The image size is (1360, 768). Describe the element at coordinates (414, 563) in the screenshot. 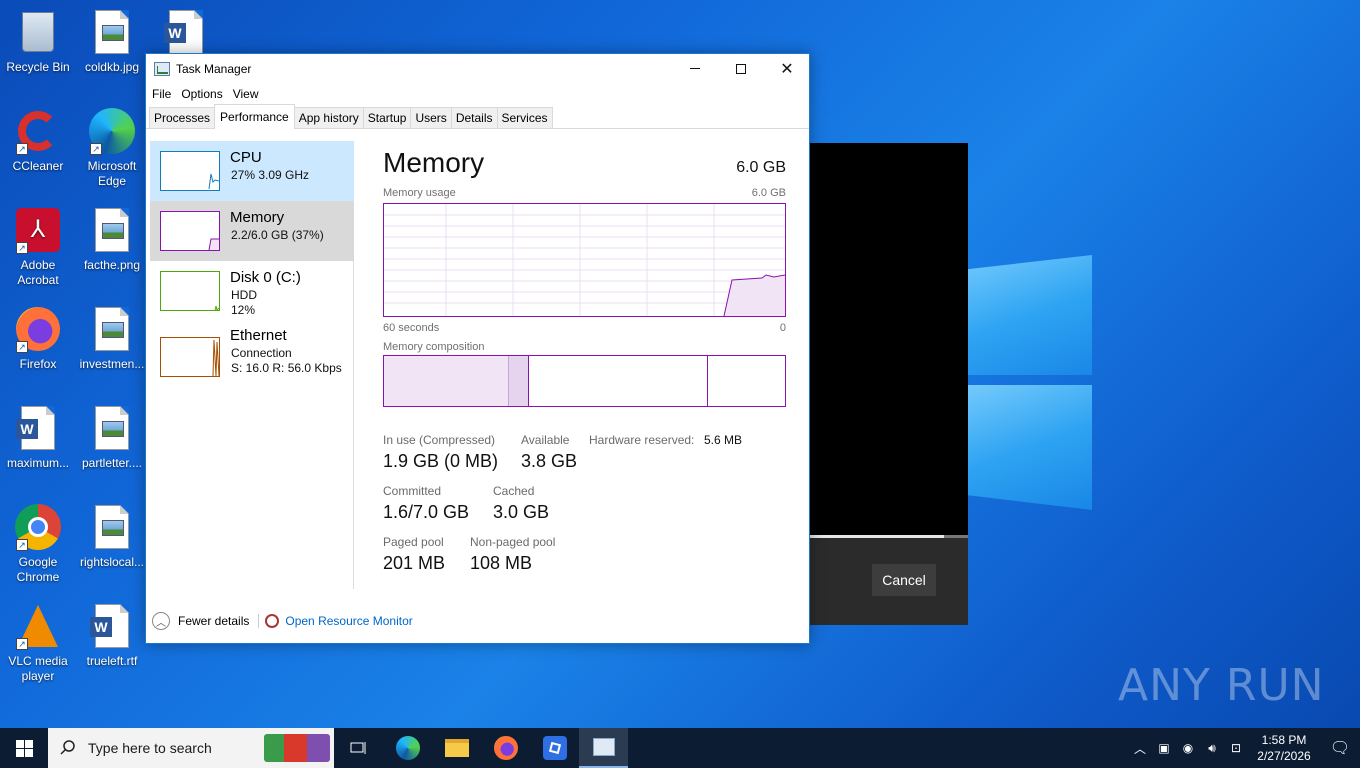

I see `paged-pool-value: 201 MB` at that location.